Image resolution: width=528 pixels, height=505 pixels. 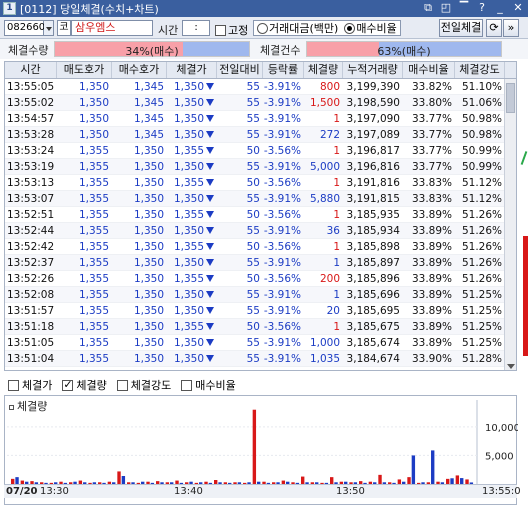 What do you see at coordinates (511, 366) in the screenshot?
I see `scroll-down-icon` at bounding box center [511, 366].